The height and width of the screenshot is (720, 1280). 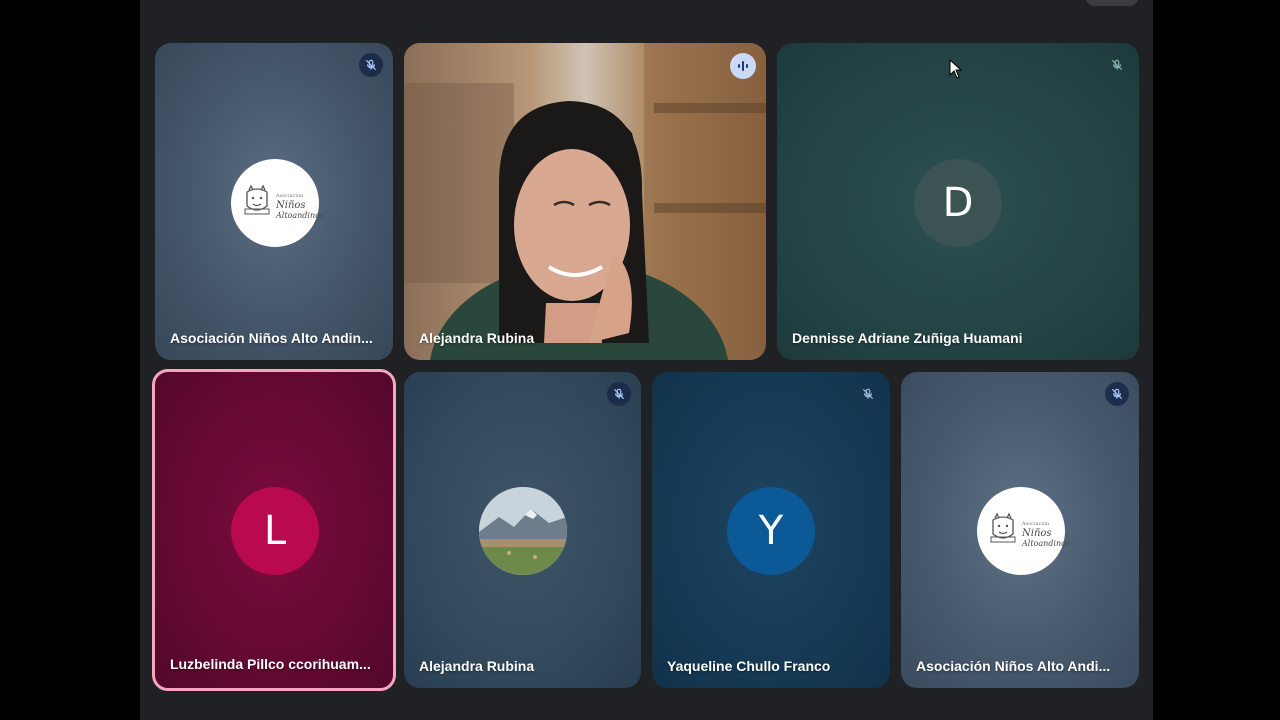 I want to click on participant-tile: Alejandra Rubina, so click(x=522, y=530).